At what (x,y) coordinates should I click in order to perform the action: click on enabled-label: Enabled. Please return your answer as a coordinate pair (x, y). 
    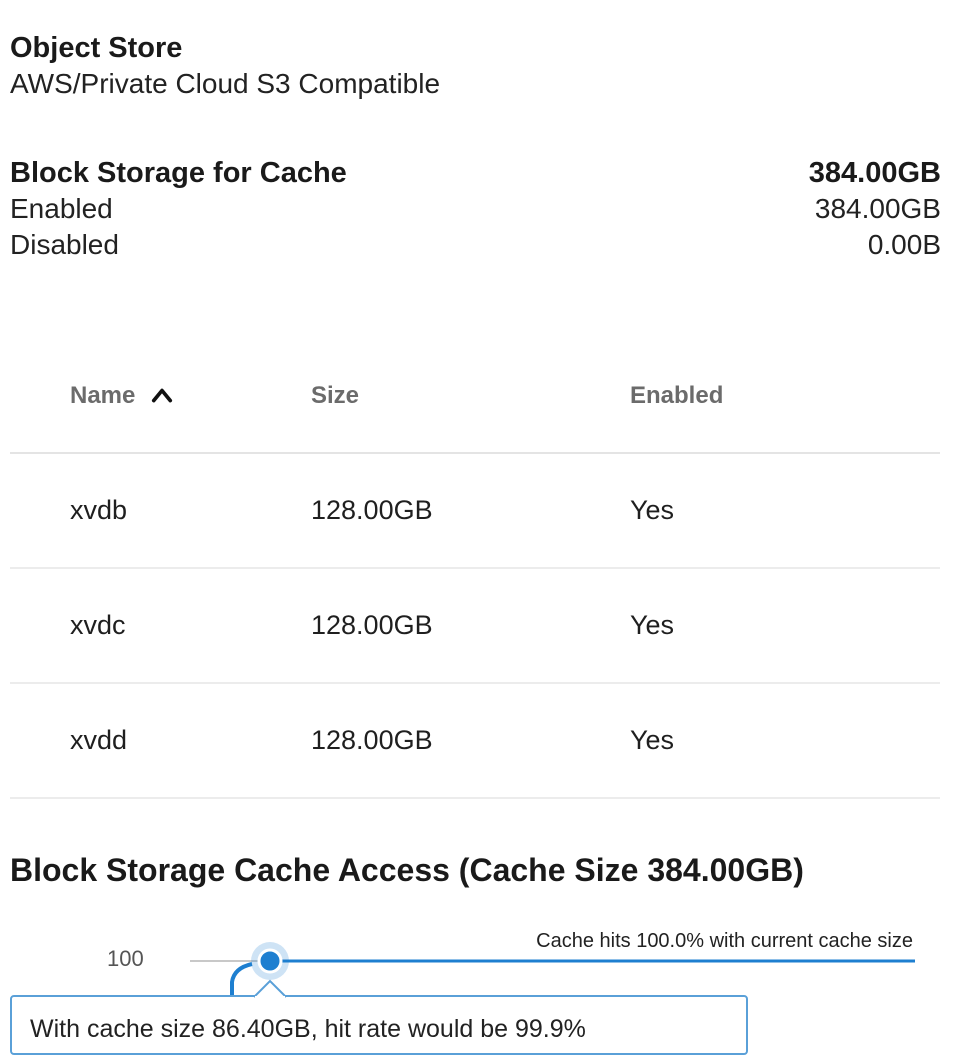
    Looking at the image, I should click on (61, 208).